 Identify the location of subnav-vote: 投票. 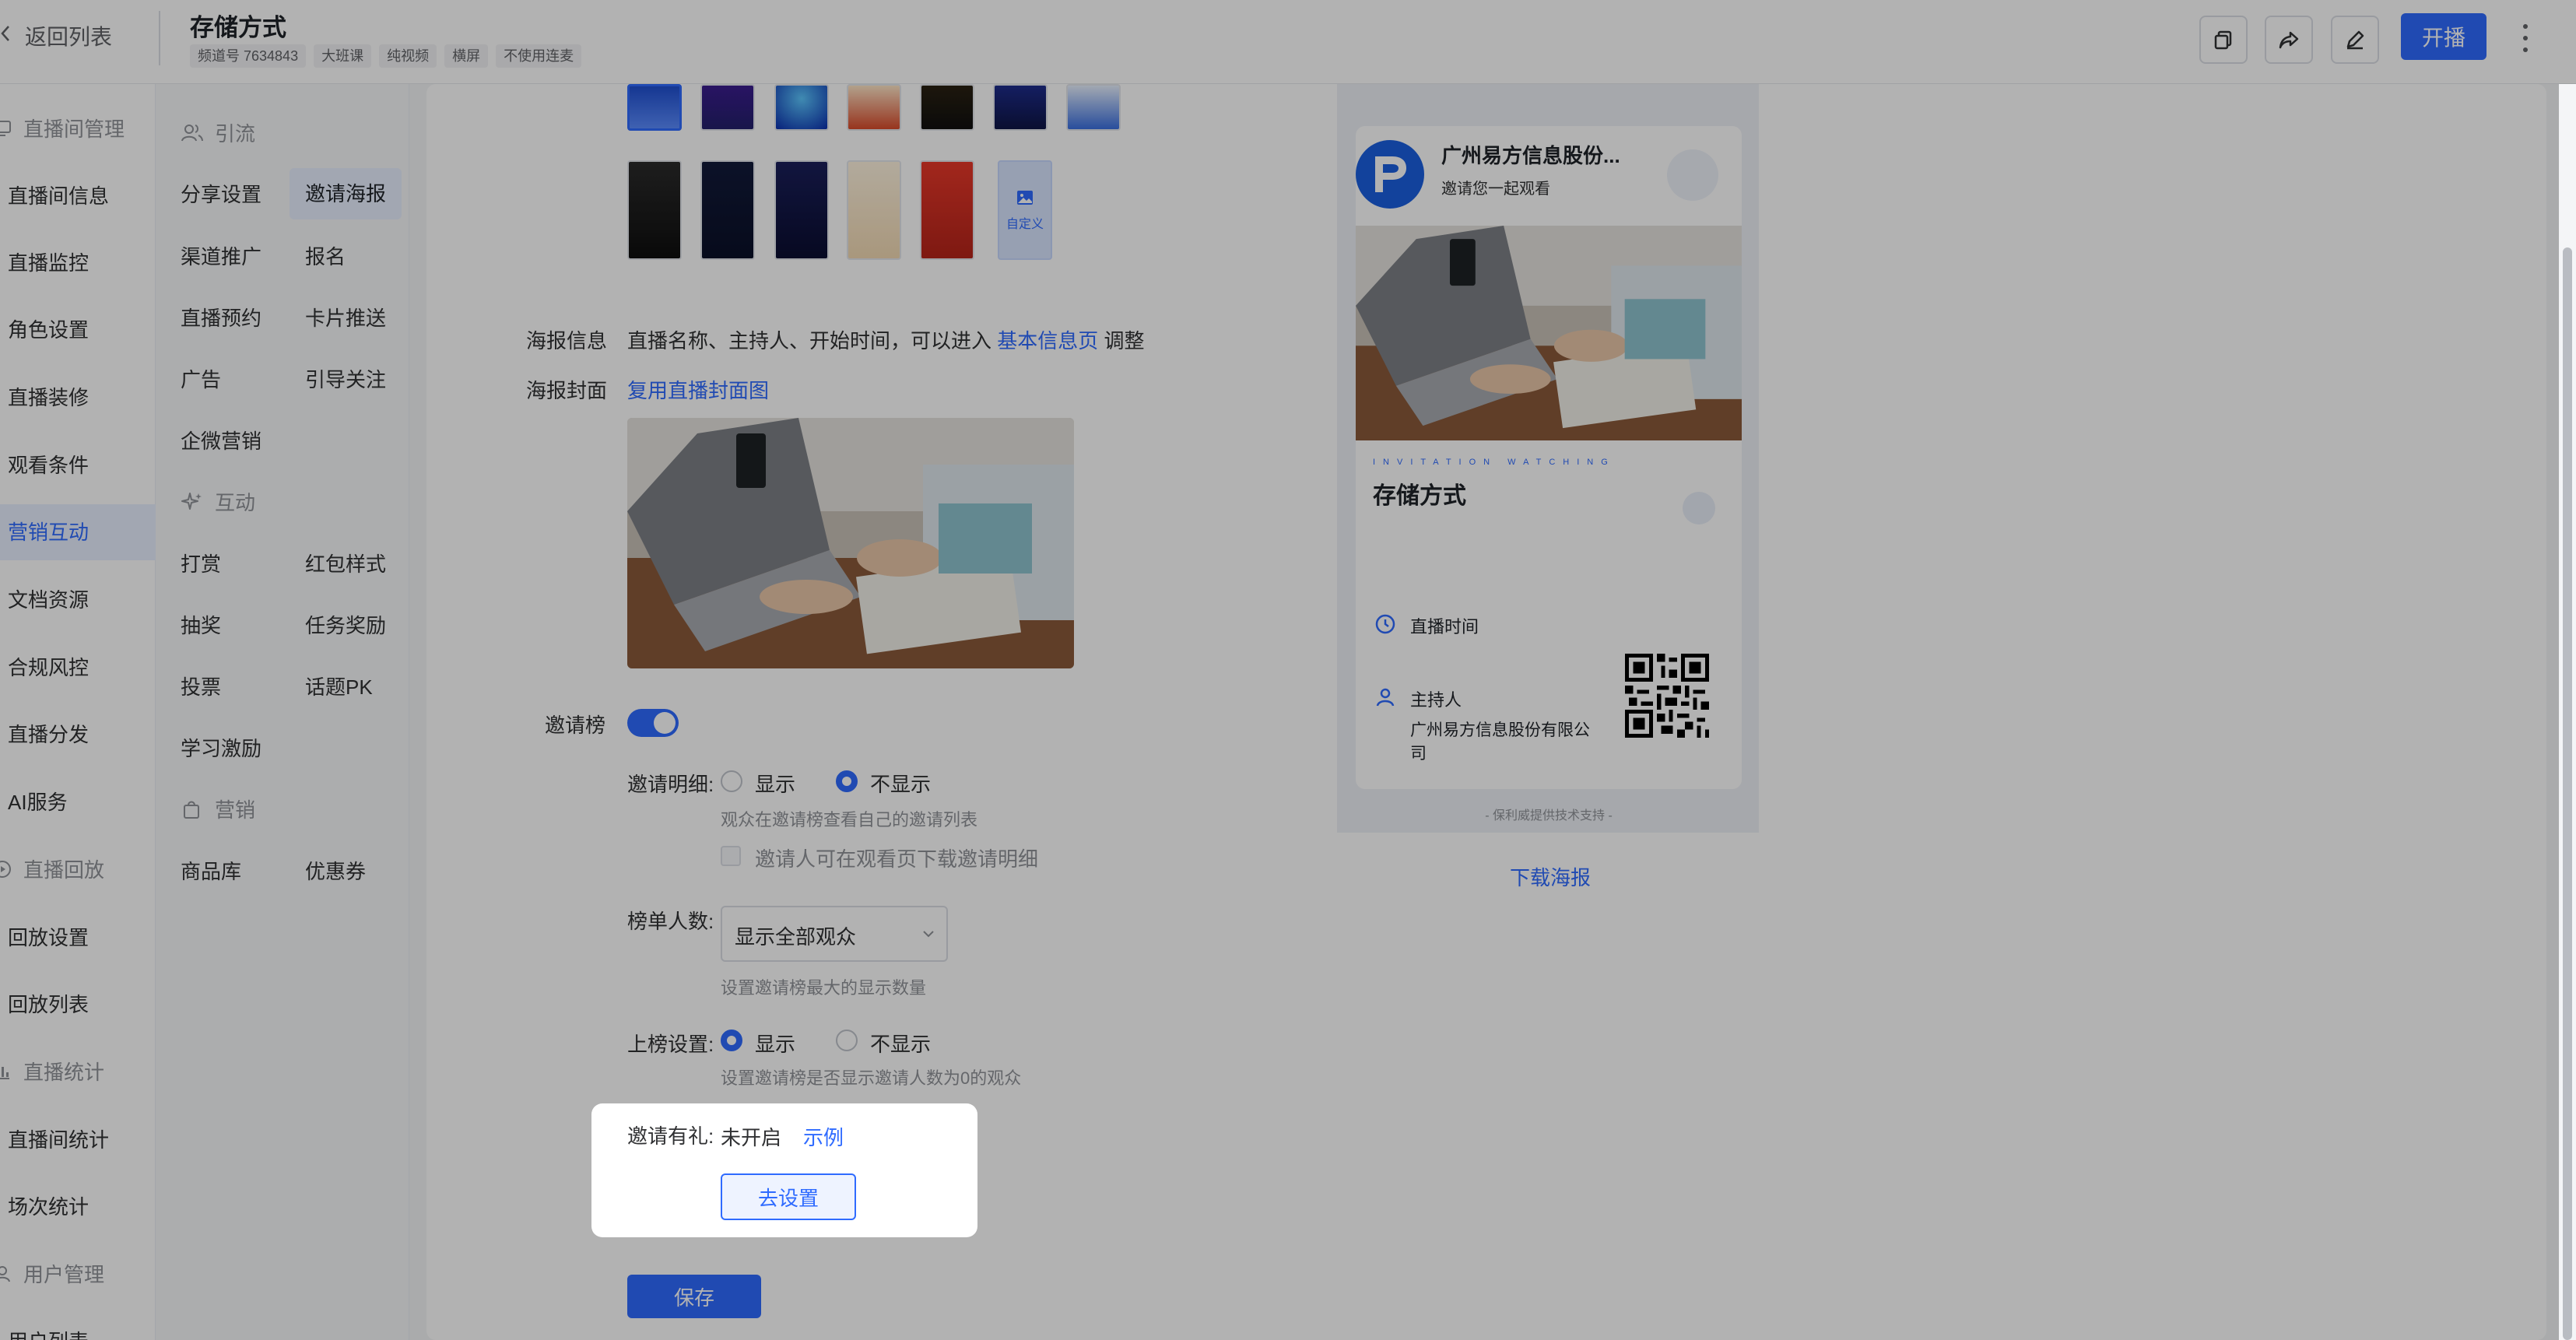
(201, 686).